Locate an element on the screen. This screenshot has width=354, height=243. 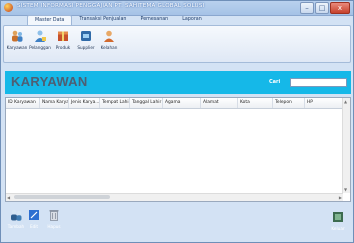
maximize-button: □ is located at coordinates (322, 8).